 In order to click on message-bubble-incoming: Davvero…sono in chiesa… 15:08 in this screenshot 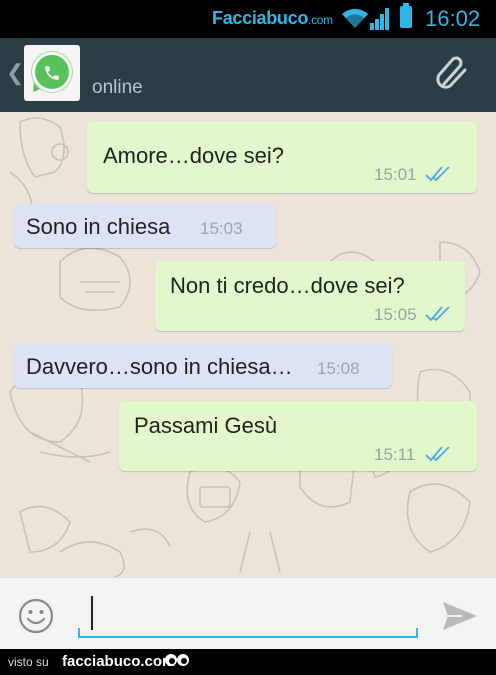, I will do `click(203, 366)`.